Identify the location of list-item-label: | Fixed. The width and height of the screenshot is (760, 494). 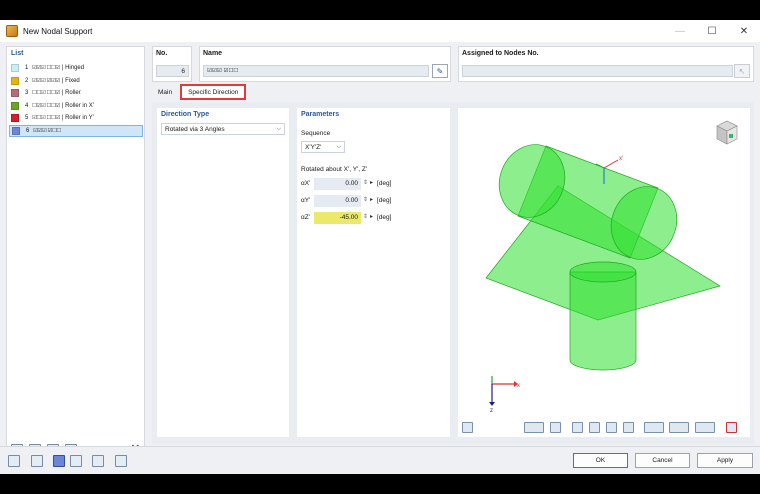
(70, 80).